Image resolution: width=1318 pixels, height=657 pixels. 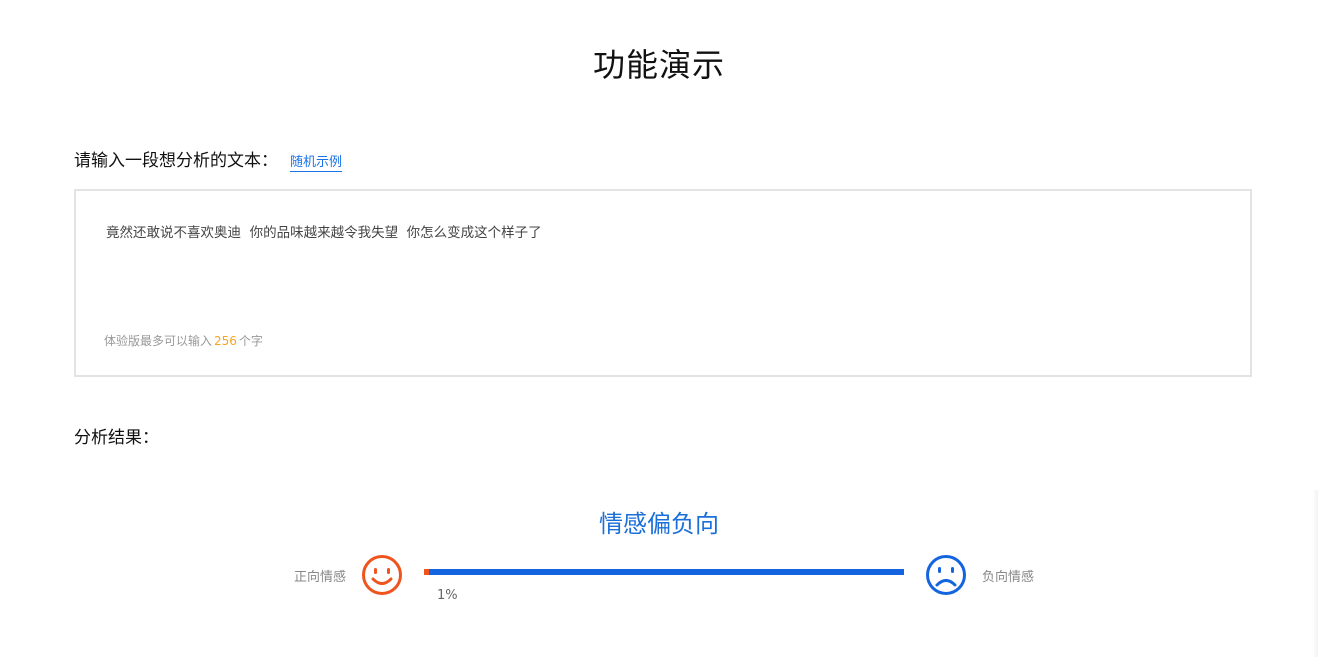 I want to click on input-header: 请输入一段想分析的文本： 随机示例, so click(x=208, y=159).